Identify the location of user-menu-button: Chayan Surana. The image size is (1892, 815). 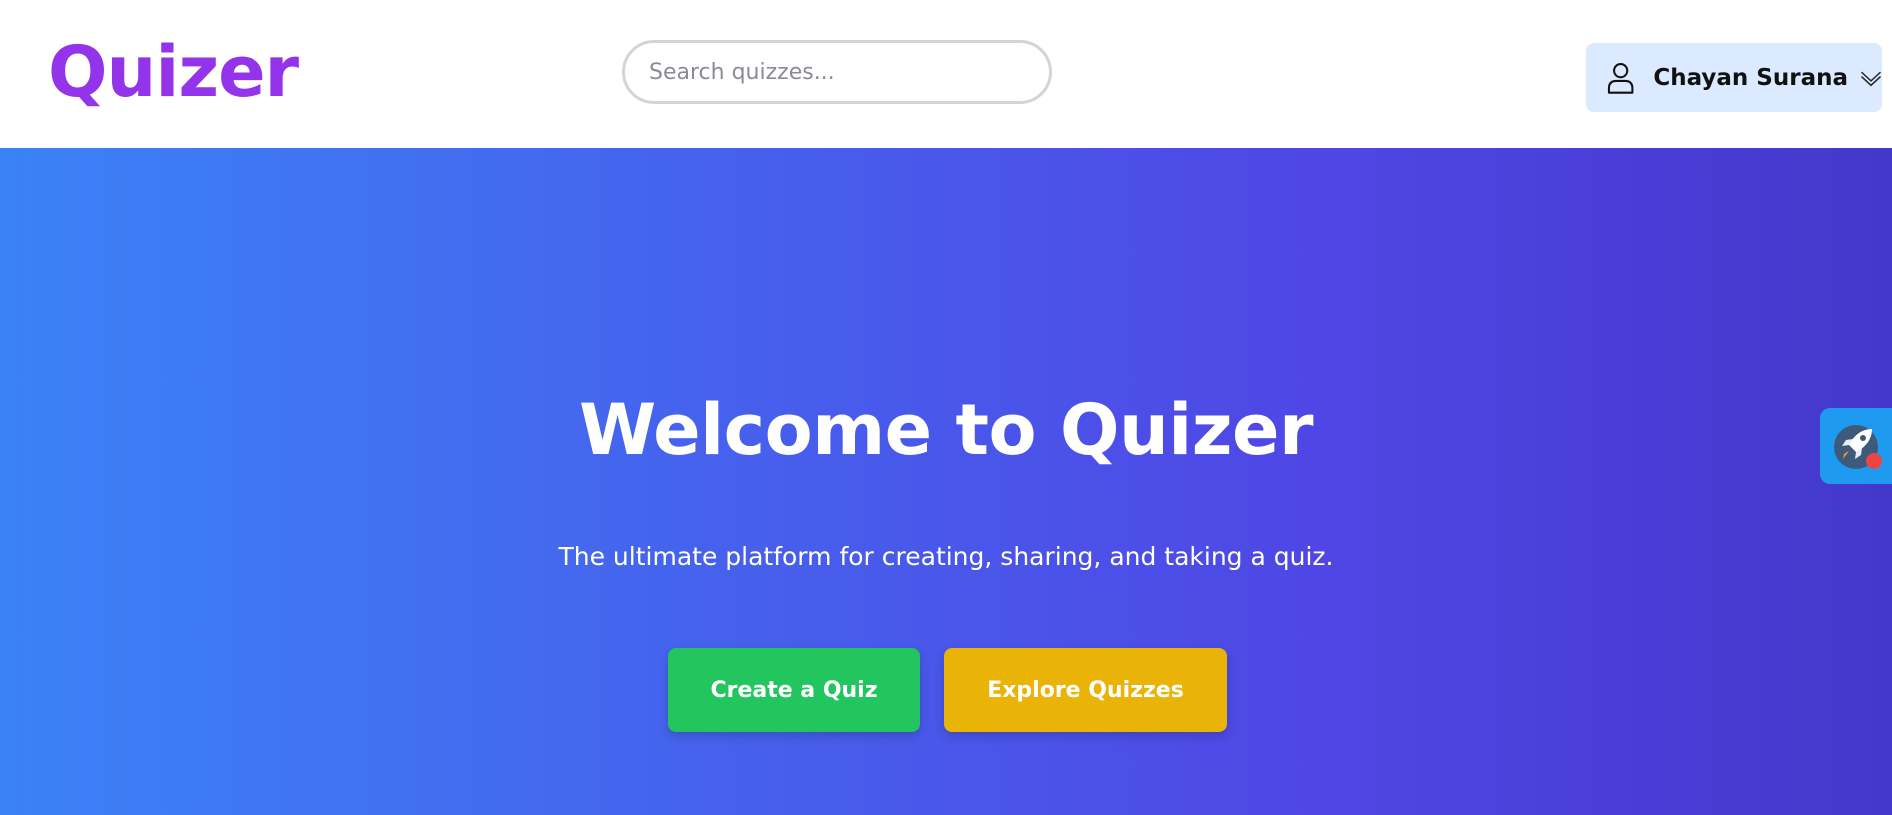
(1734, 77).